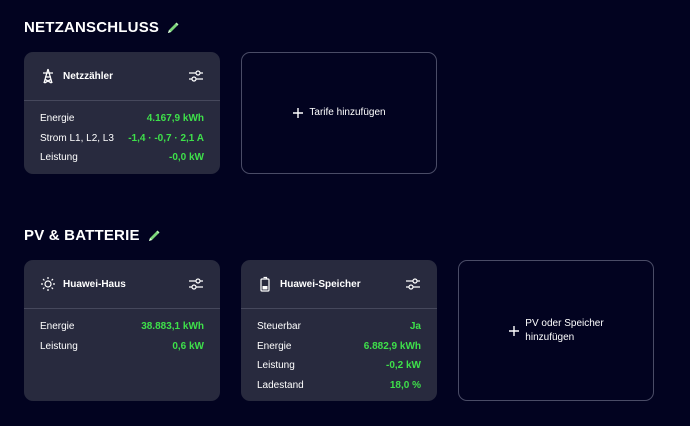  I want to click on battery-icon, so click(265, 284).